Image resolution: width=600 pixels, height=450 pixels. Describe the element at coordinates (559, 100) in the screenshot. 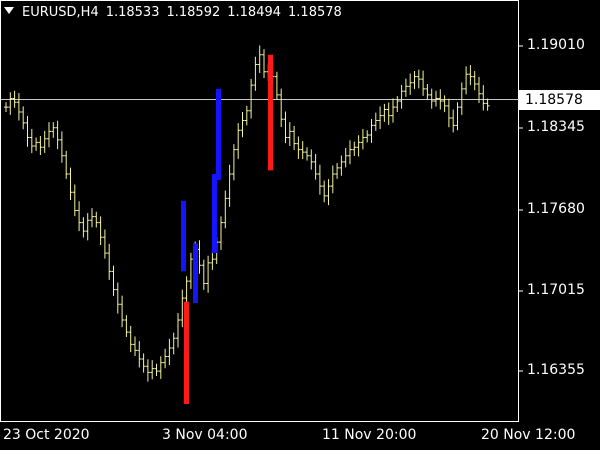

I see `current-price-tag: 1.18578` at that location.